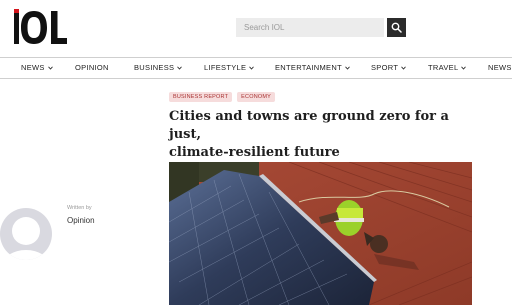  I want to click on nav-item-label: ENTERTAINMENT, so click(308, 67).